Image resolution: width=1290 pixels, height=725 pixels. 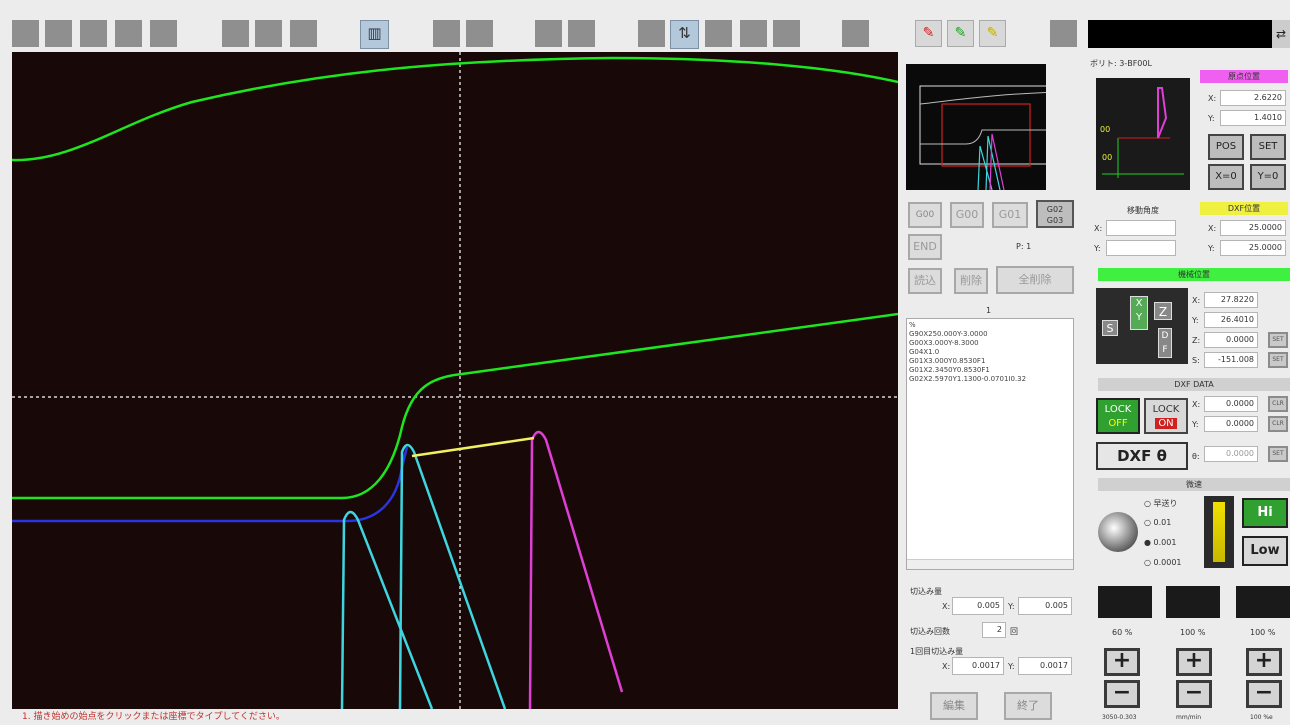 What do you see at coordinates (1045, 606) in the screenshot?
I see `infeed-y-field: 0.005` at bounding box center [1045, 606].